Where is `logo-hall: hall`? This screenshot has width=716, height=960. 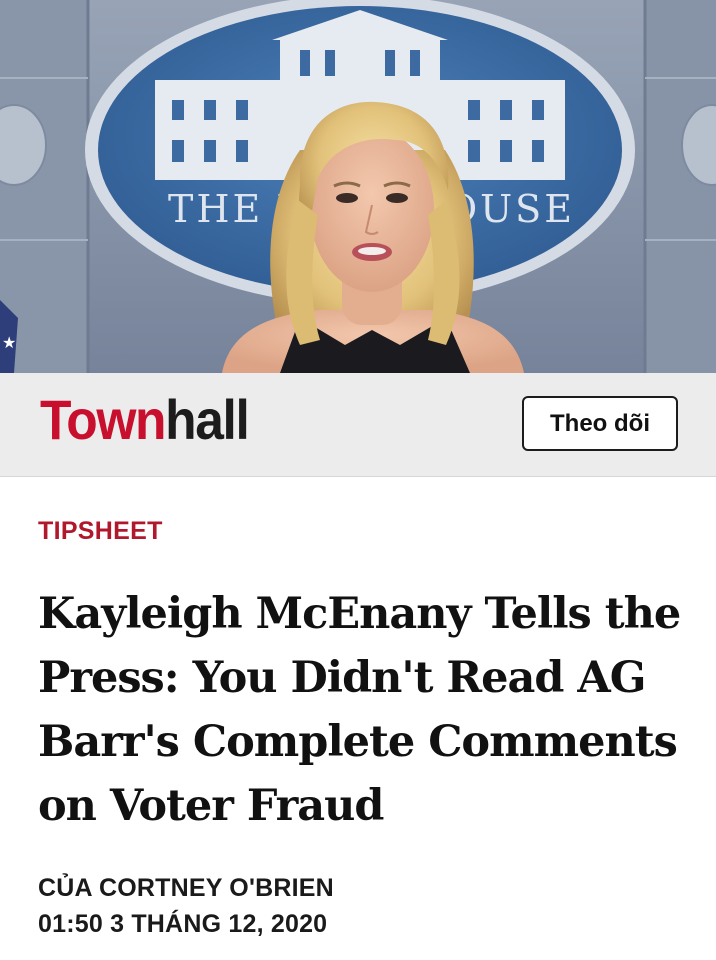 logo-hall: hall is located at coordinates (207, 419).